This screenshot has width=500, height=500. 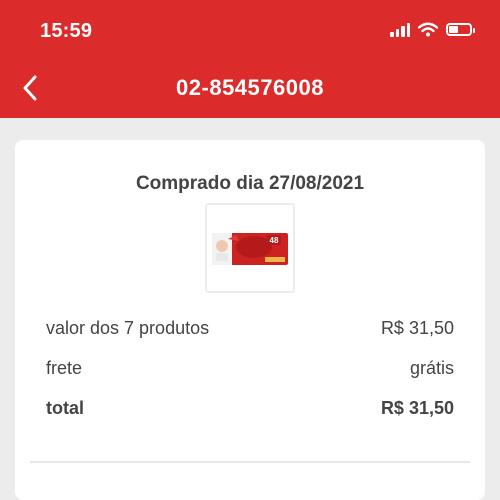 I want to click on shipping-value: grátis, so click(x=431, y=368).